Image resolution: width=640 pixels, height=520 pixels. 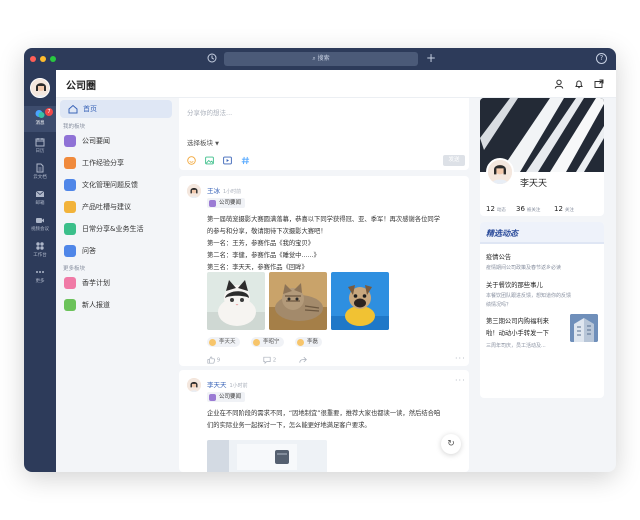 I want to click on minimize-window-button, so click(x=43, y=59).